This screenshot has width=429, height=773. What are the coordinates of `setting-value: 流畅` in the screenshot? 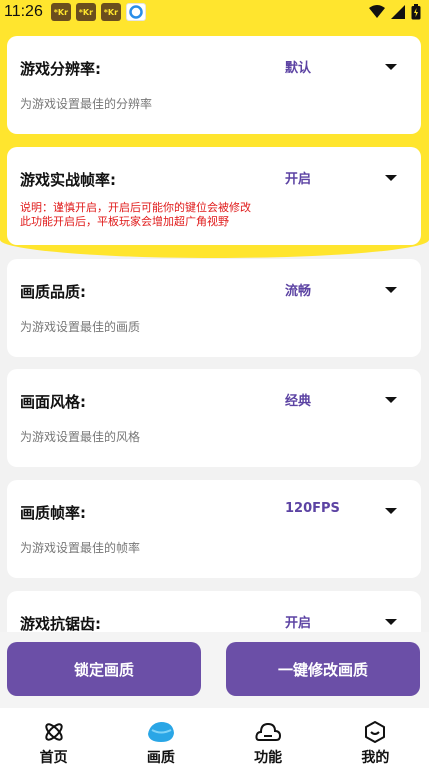 It's located at (298, 291).